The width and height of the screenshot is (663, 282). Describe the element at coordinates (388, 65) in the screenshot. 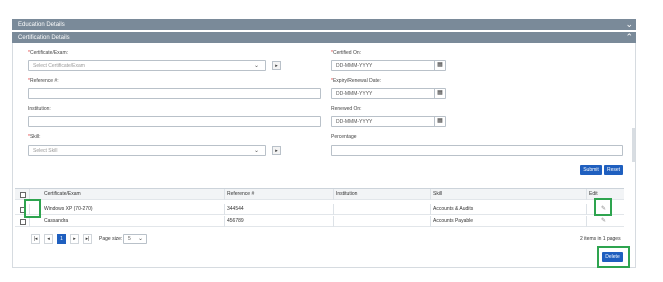

I see `certified-on-date-field: DD-MMM-YYYY ▦` at that location.